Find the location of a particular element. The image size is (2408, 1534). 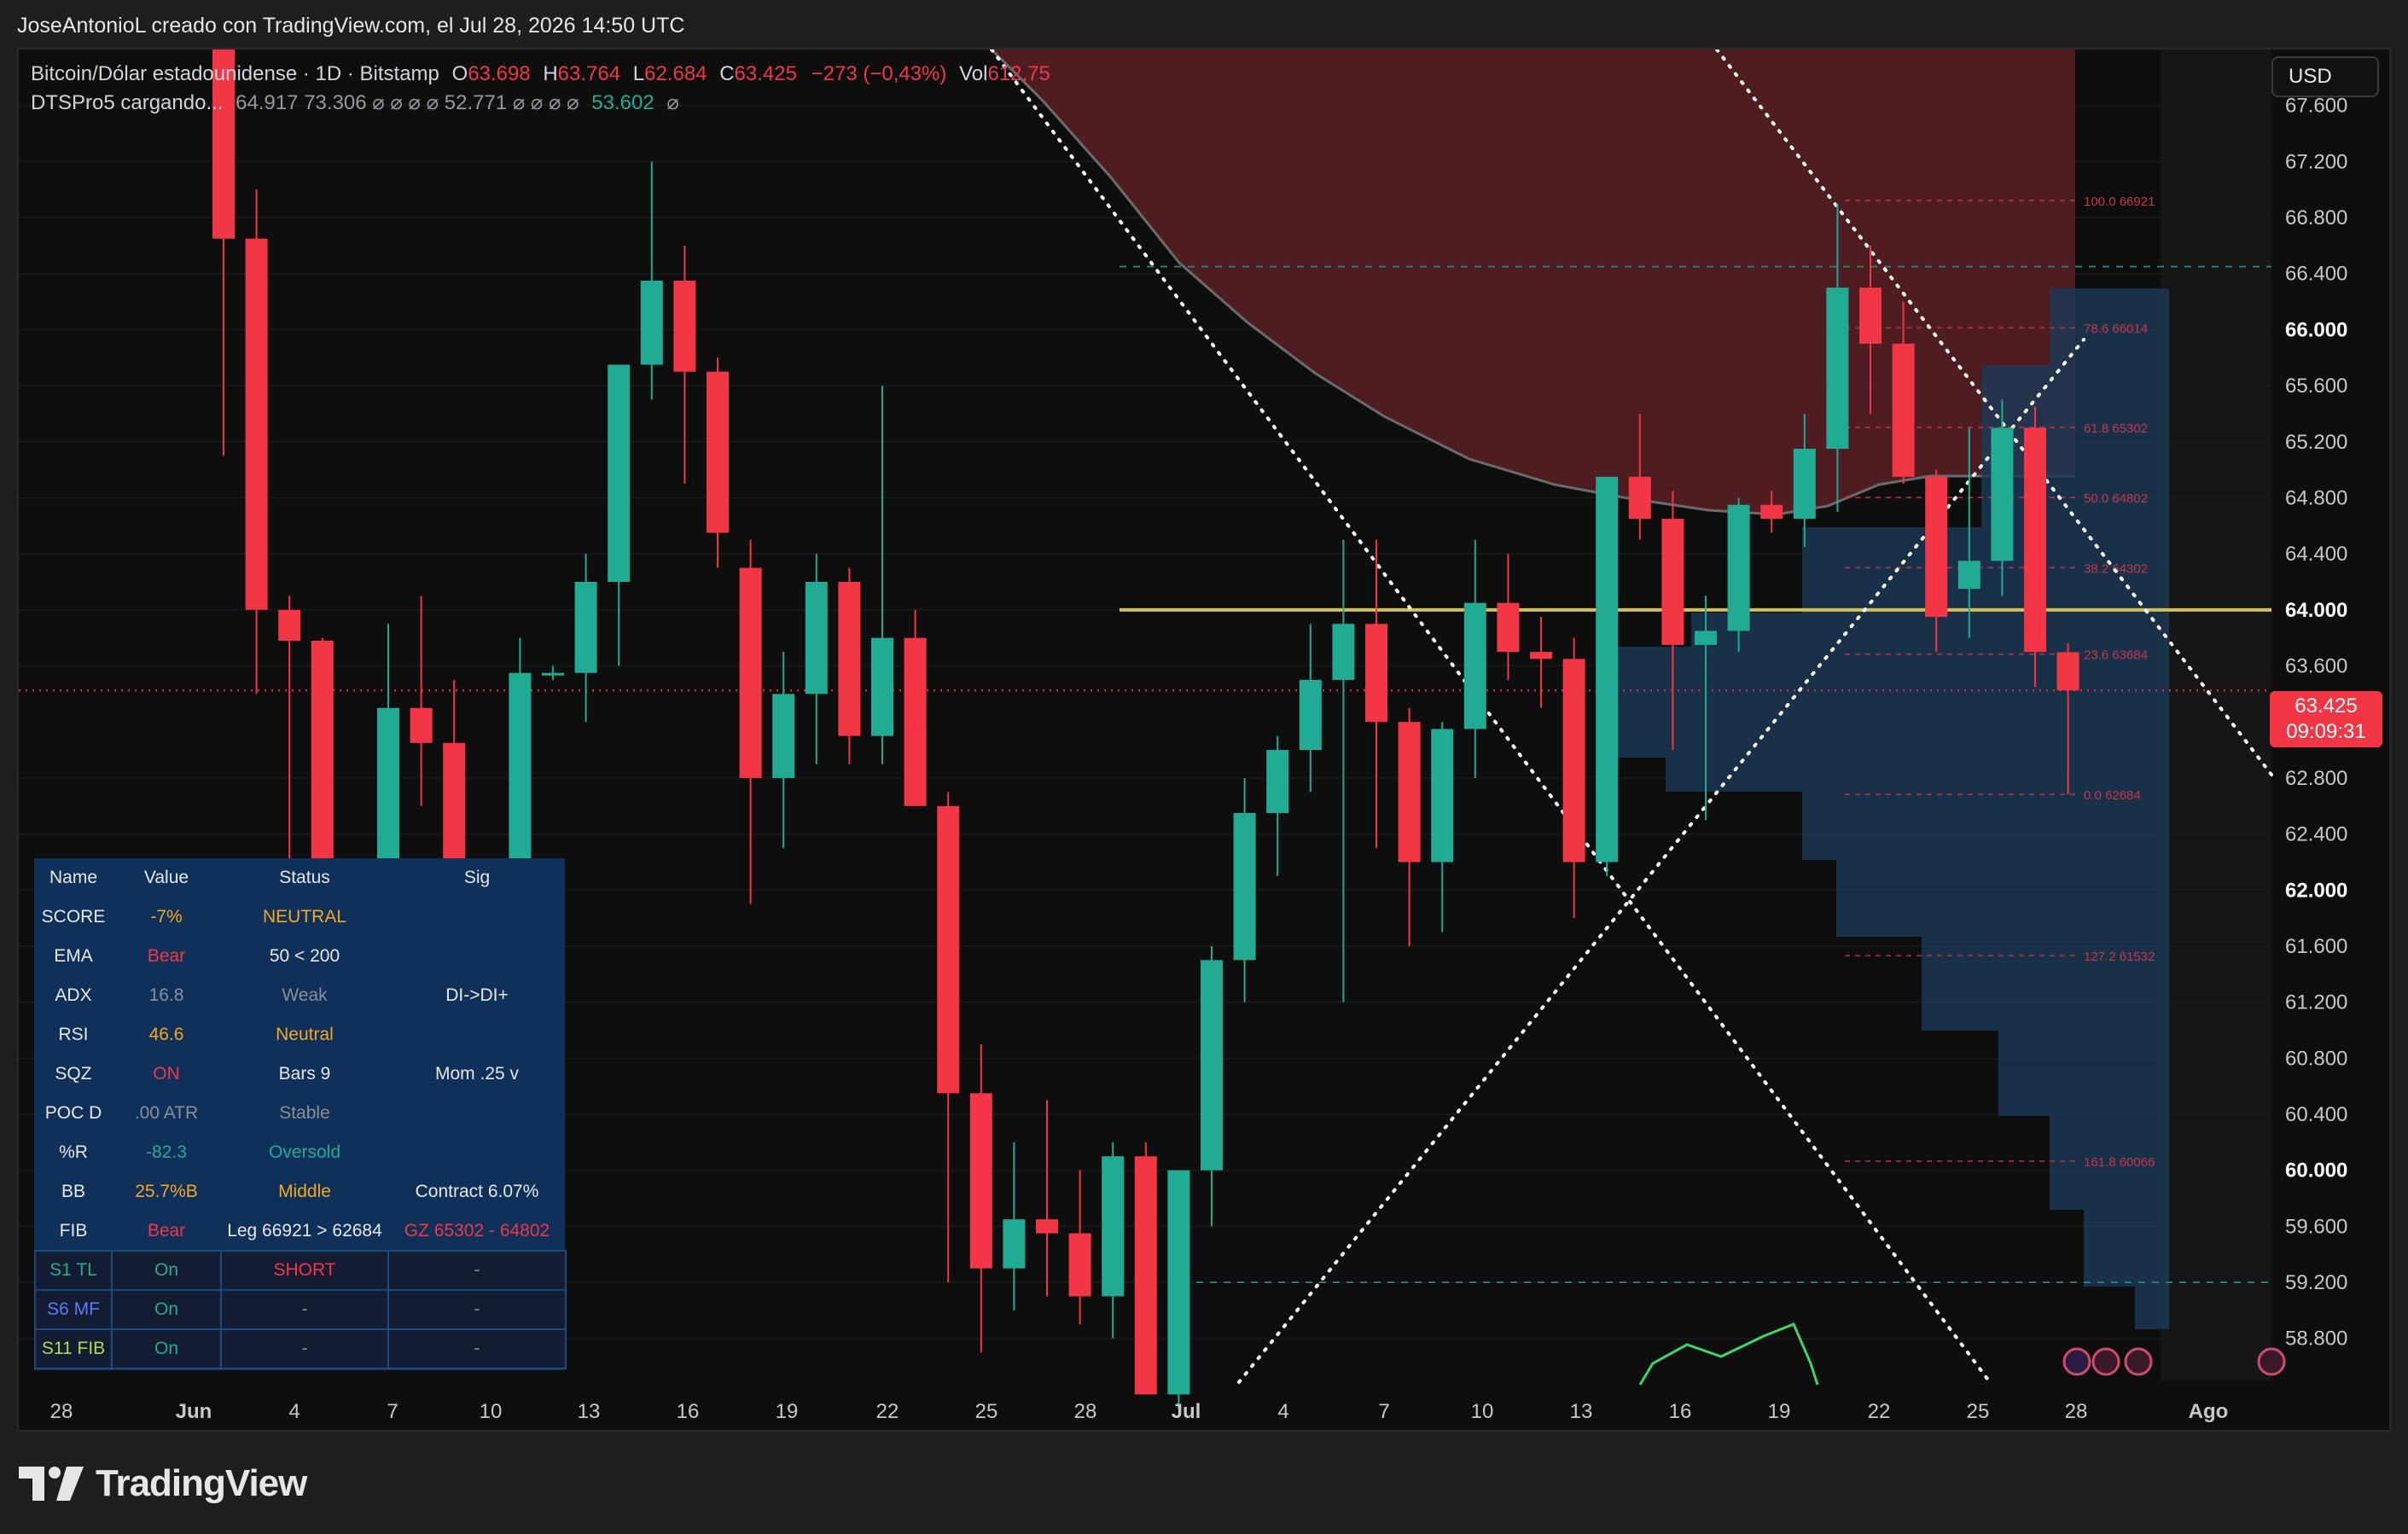

y-axis-tick-label: 67.200 is located at coordinates (2316, 161).